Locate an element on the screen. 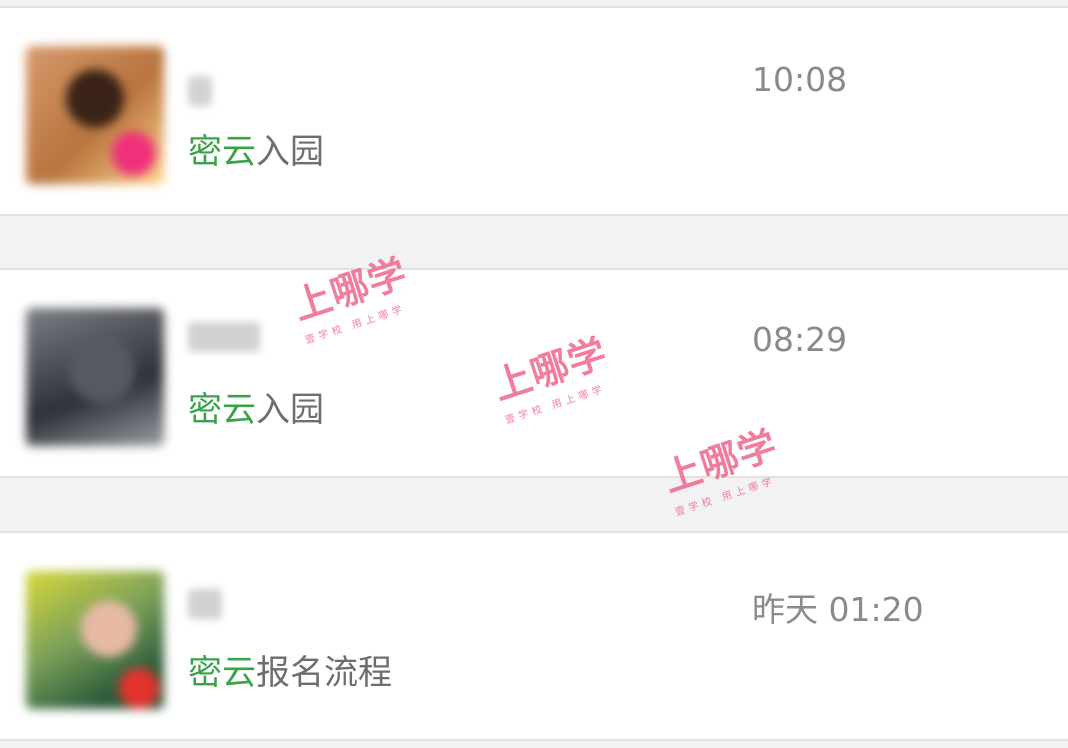  message-time: 10:08 is located at coordinates (800, 79).